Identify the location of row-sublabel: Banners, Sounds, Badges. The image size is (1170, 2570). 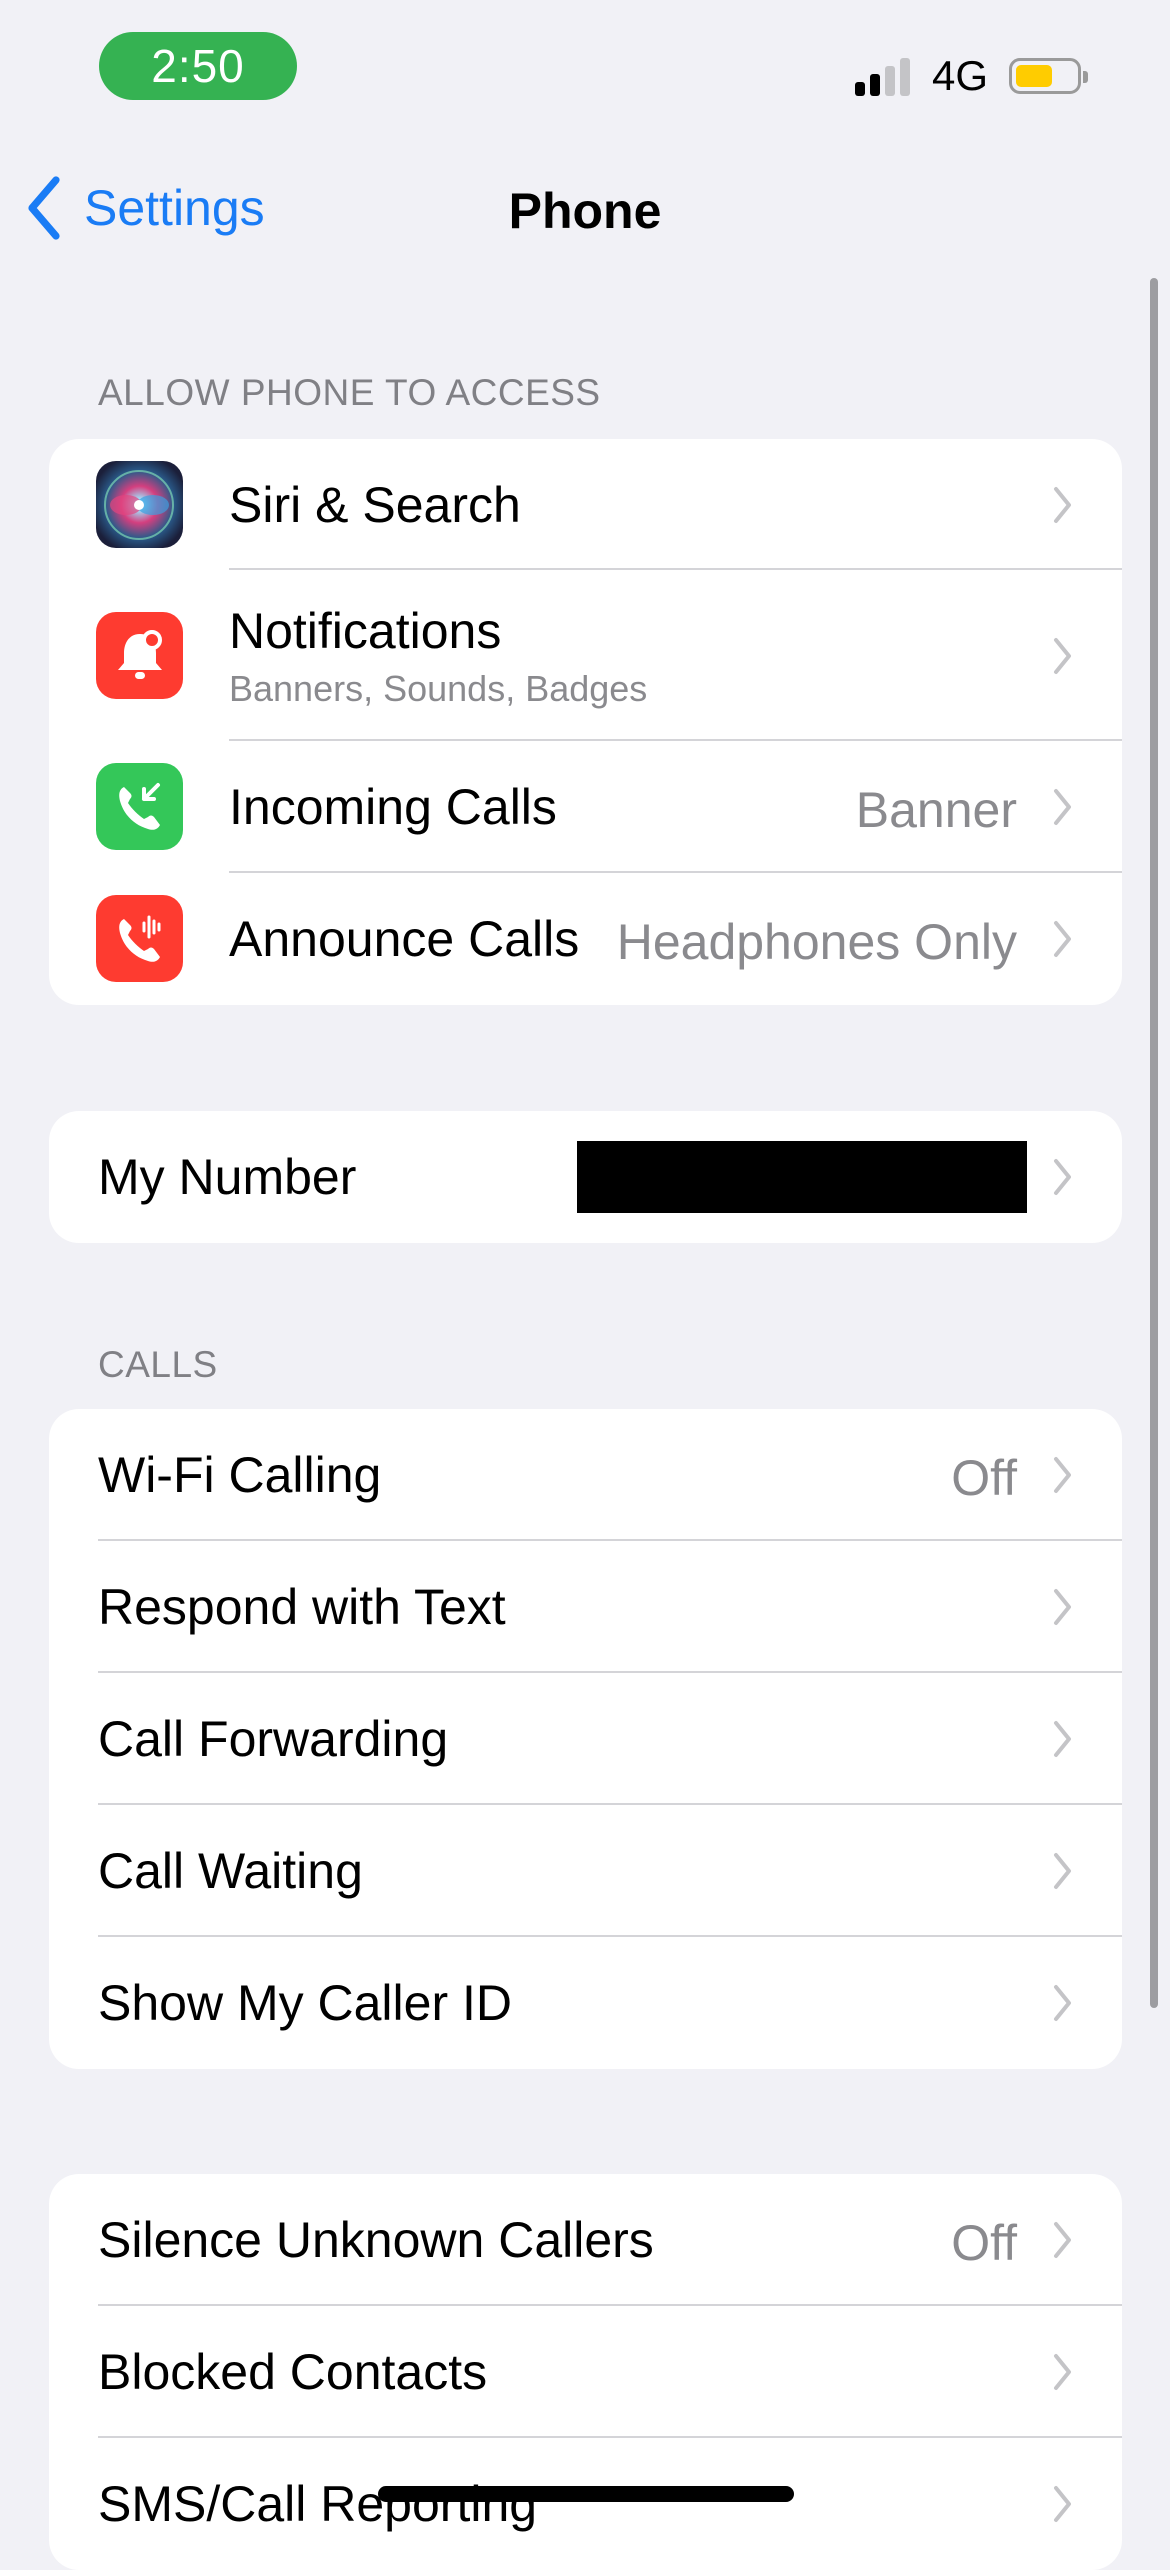
(438, 688).